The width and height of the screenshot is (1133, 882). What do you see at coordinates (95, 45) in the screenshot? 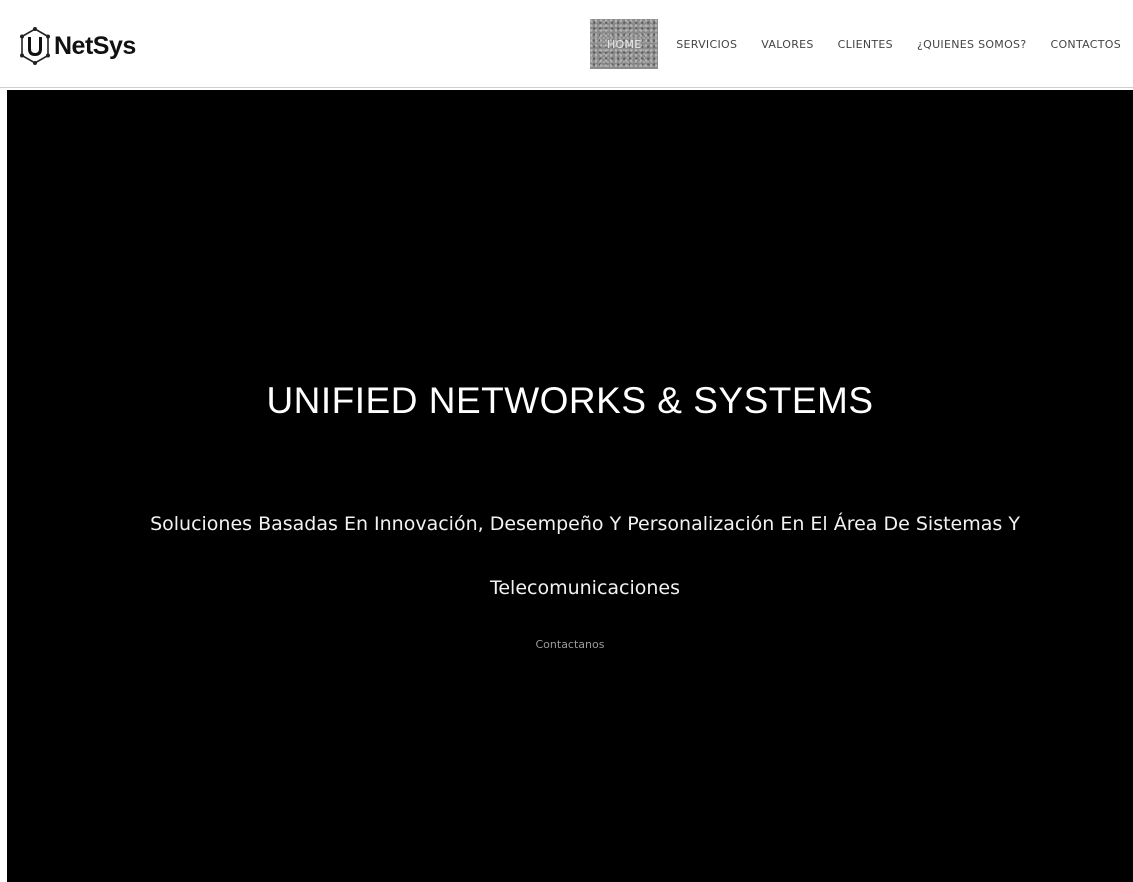
I see `brand-name: NetSys` at bounding box center [95, 45].